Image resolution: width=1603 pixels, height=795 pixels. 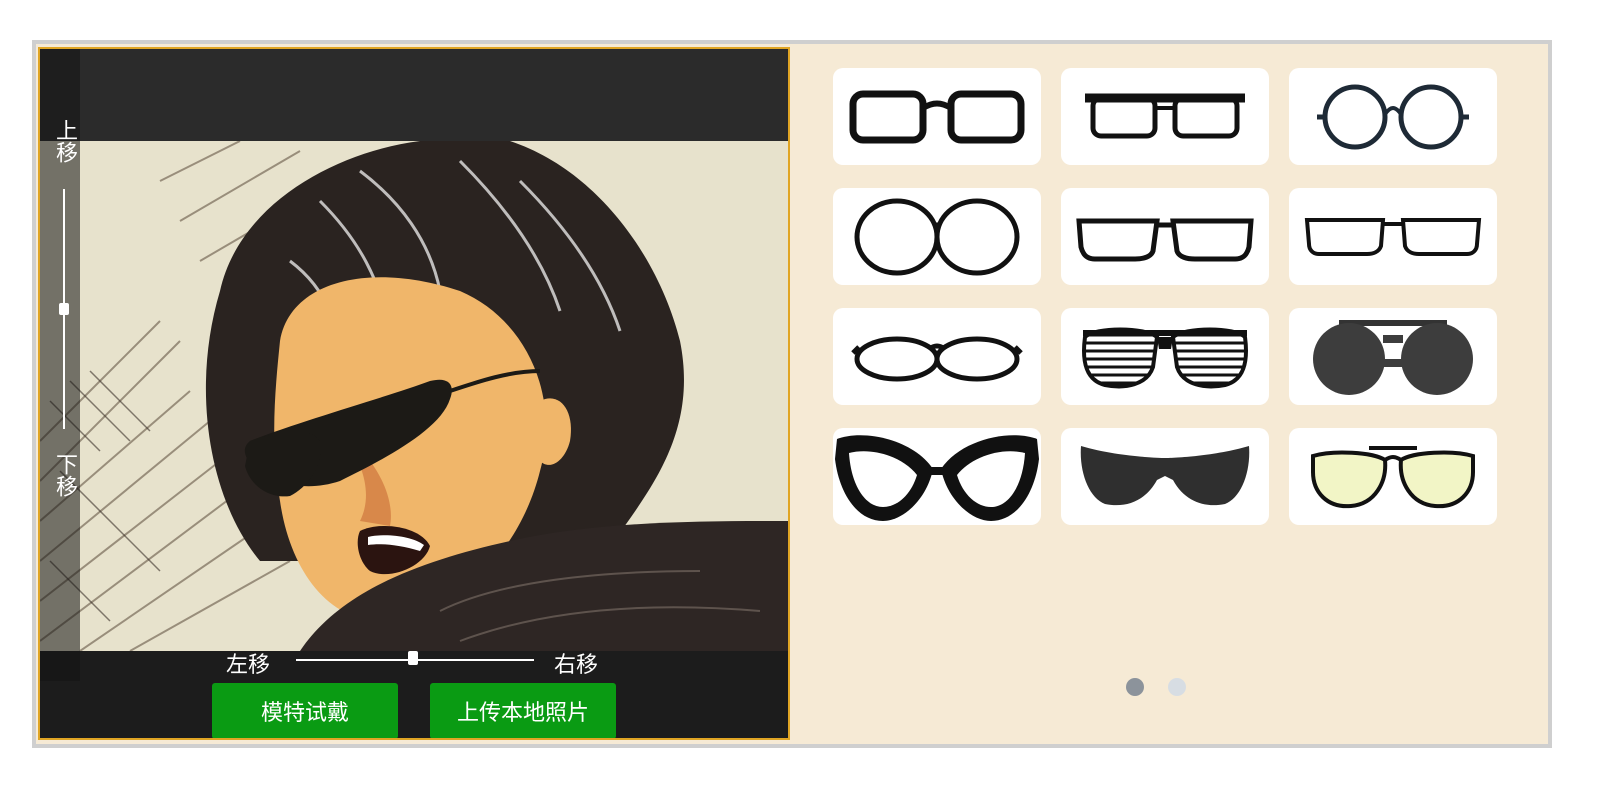 I want to click on move-up-label: 上移, so click(x=60, y=141).